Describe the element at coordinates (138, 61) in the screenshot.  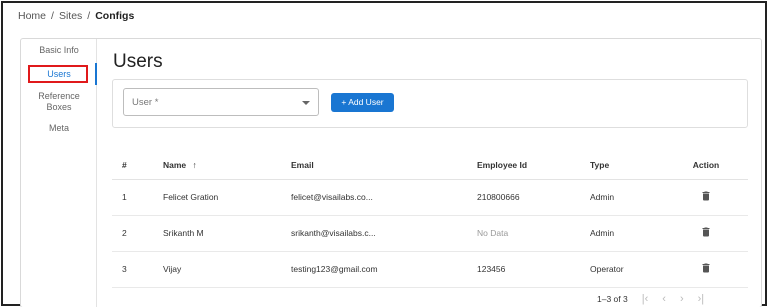
I see `page-title: Users` at that location.